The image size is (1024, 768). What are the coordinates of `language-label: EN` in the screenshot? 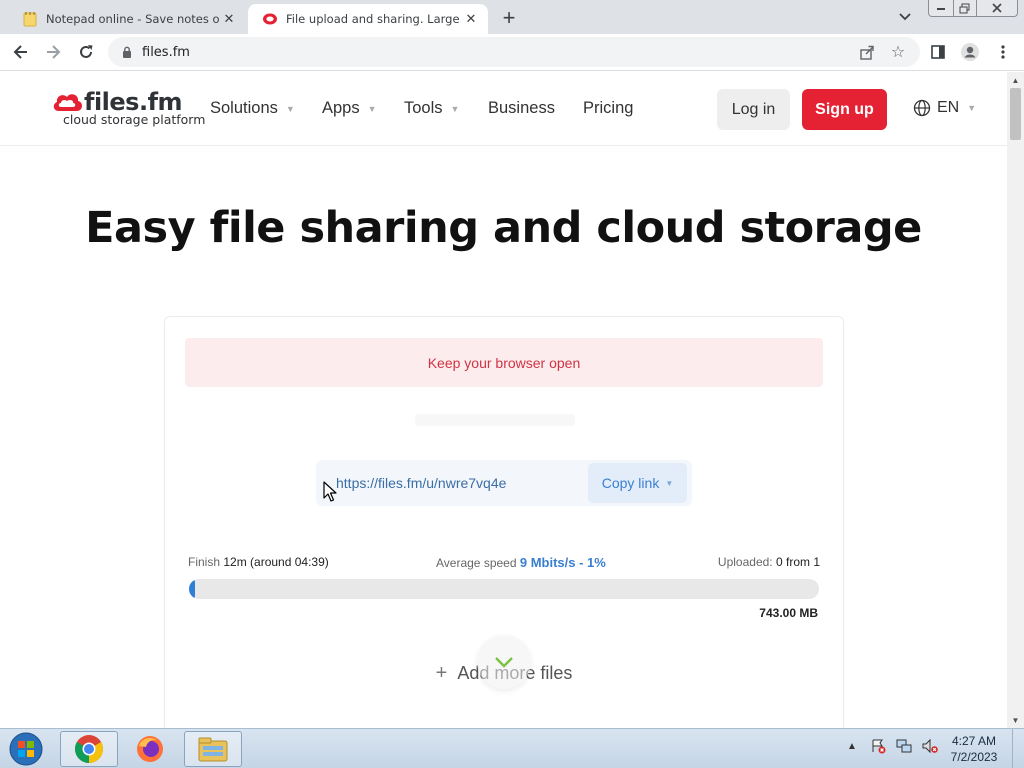 It's located at (948, 107).